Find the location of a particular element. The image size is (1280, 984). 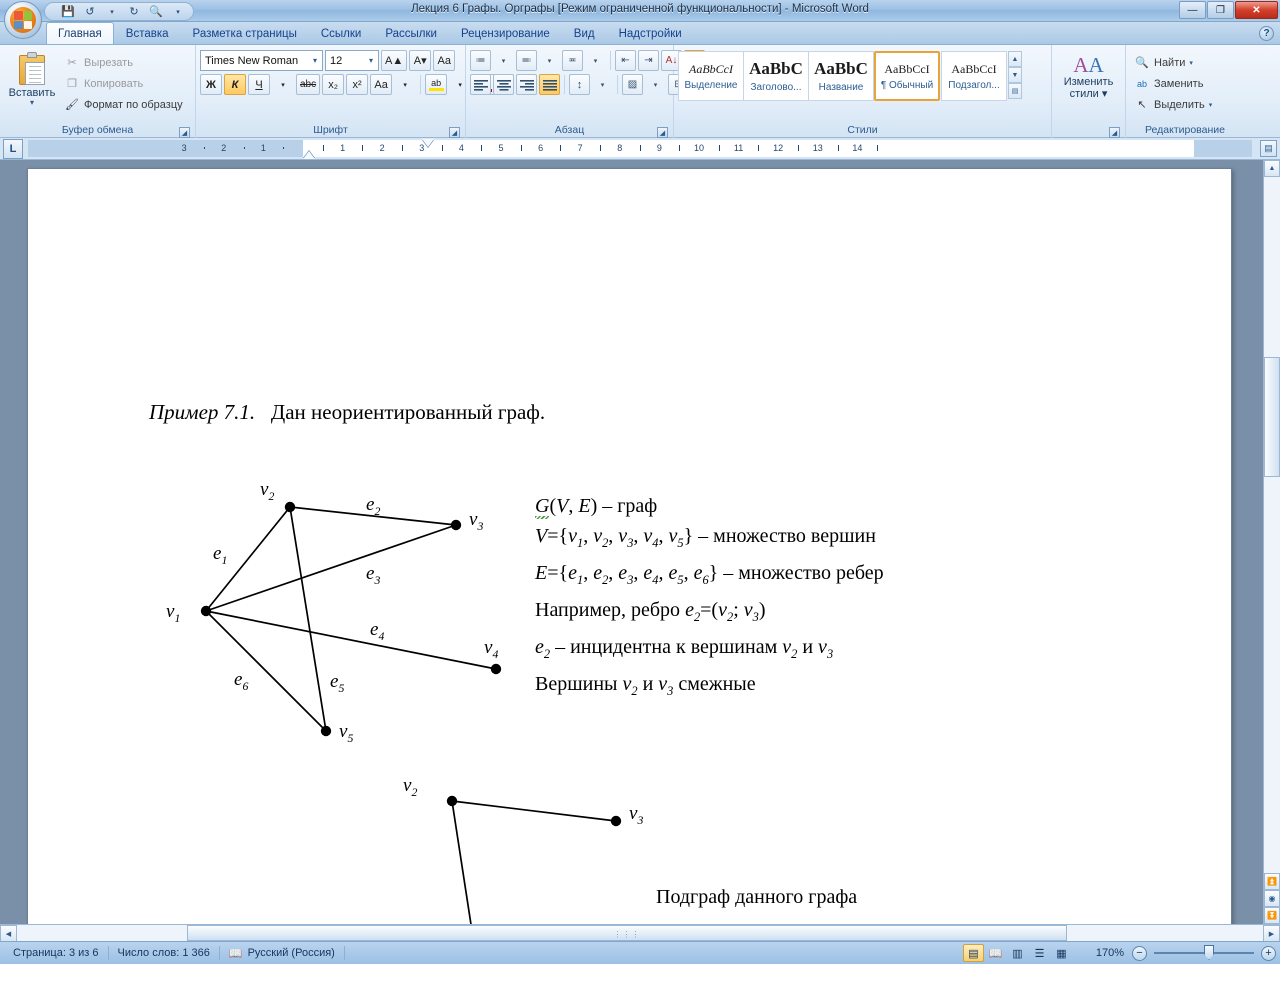

zoom-in-button: + is located at coordinates (1268, 953).